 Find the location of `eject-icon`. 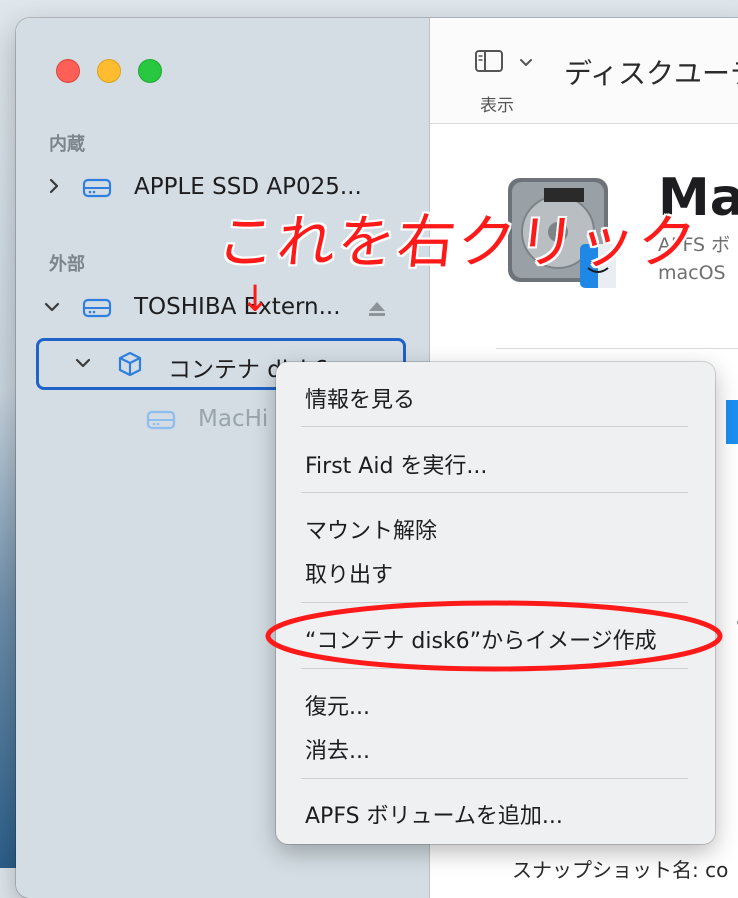

eject-icon is located at coordinates (377, 309).